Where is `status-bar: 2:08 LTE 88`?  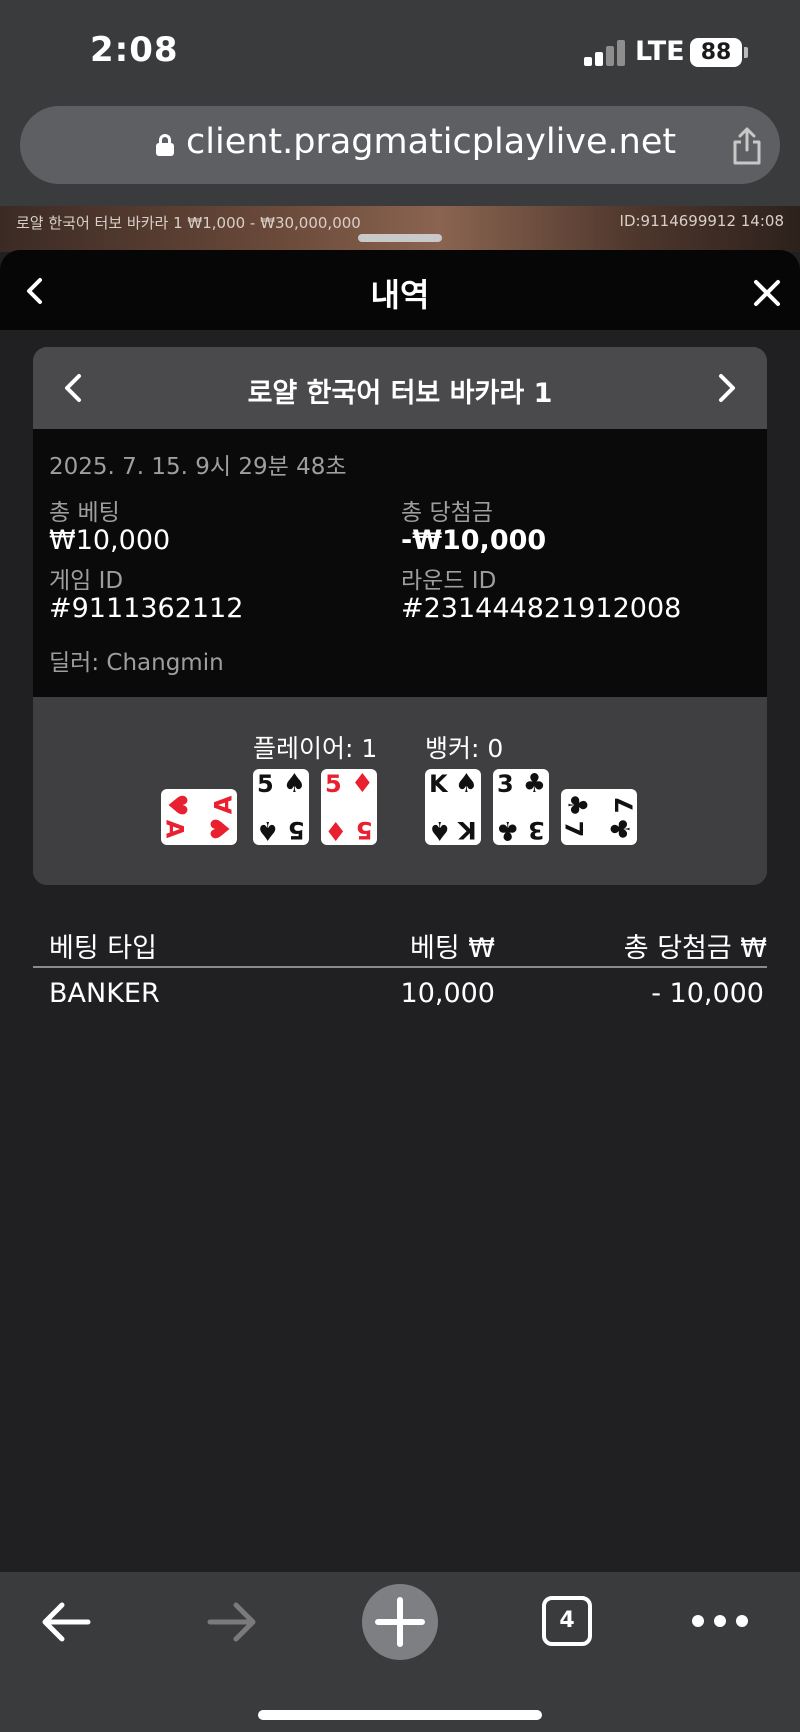
status-bar: 2:08 LTE 88 is located at coordinates (400, 50).